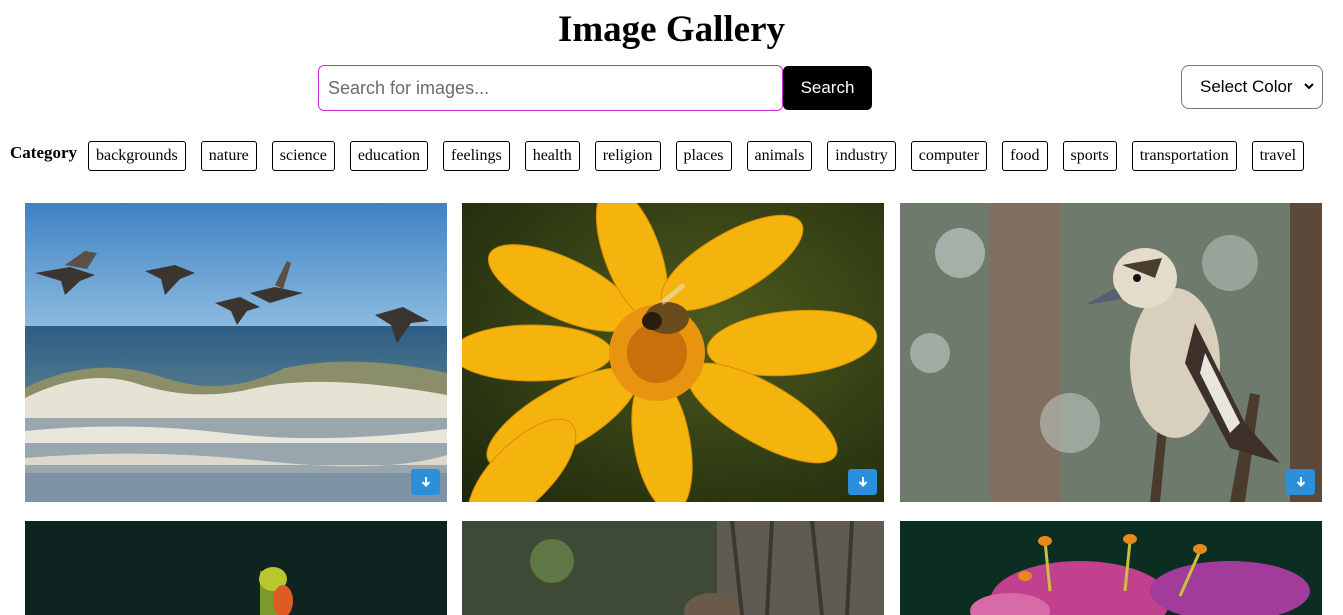  I want to click on category-chip-health: health, so click(552, 156).